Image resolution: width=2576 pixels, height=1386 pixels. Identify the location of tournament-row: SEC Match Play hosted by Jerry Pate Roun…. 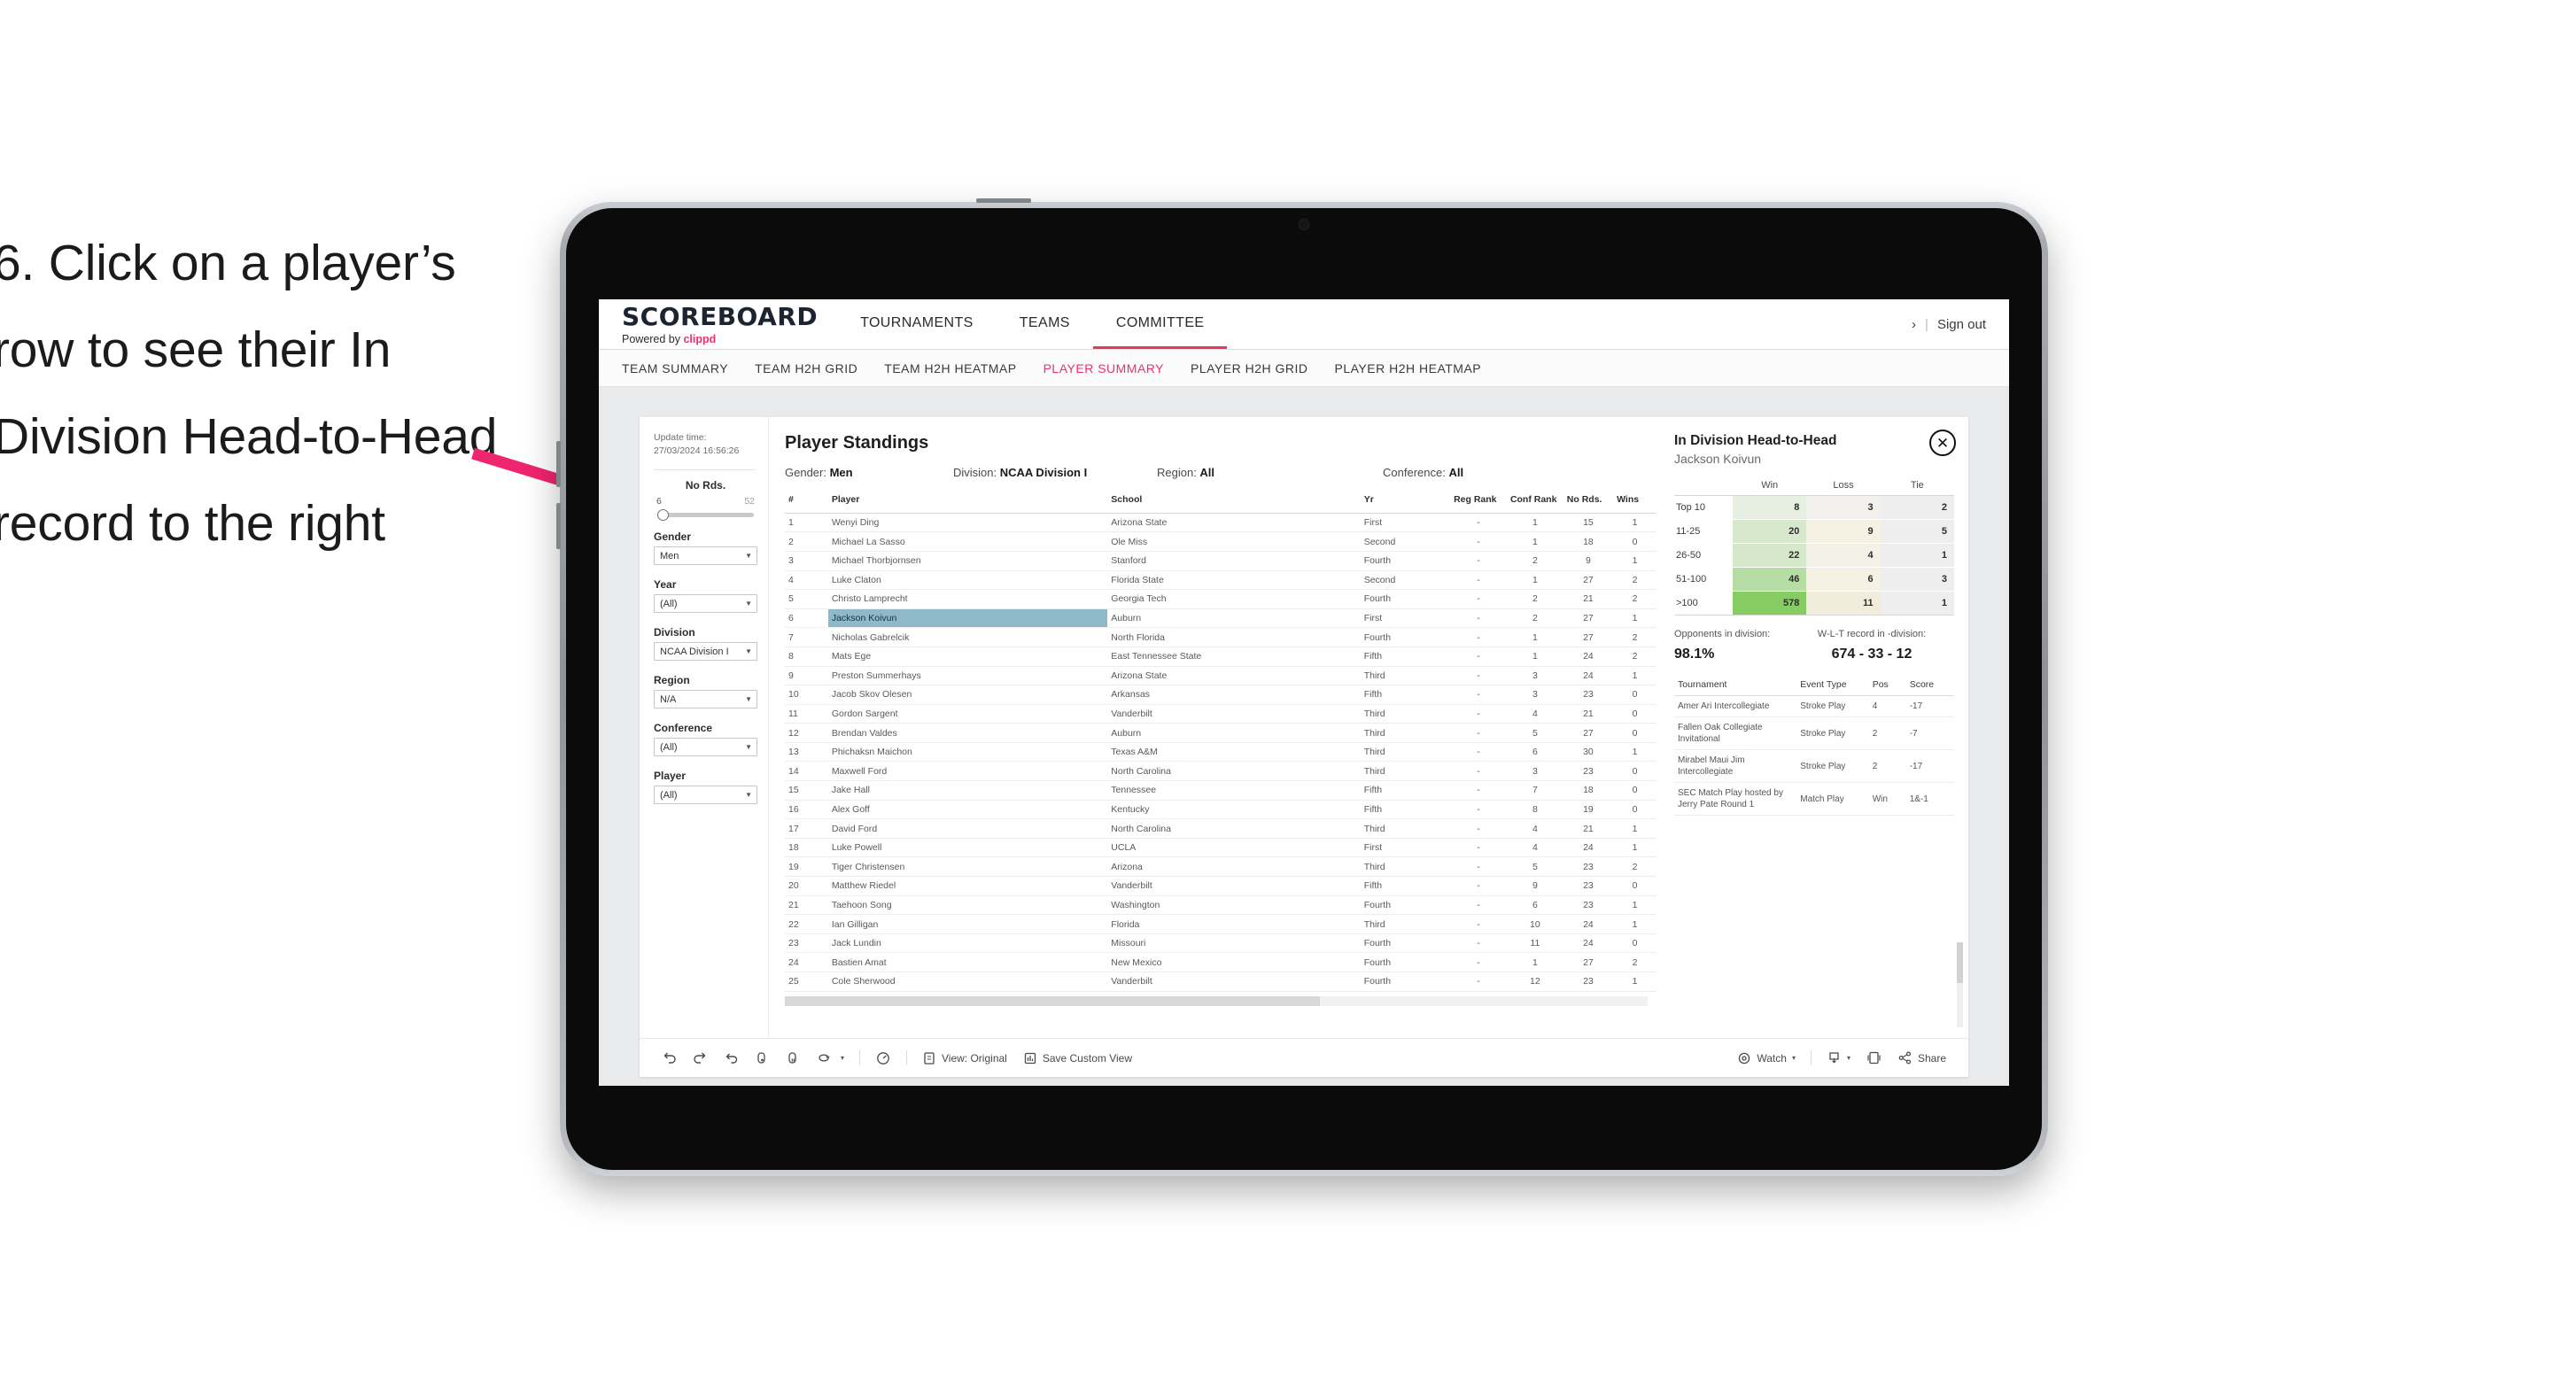
(1814, 799).